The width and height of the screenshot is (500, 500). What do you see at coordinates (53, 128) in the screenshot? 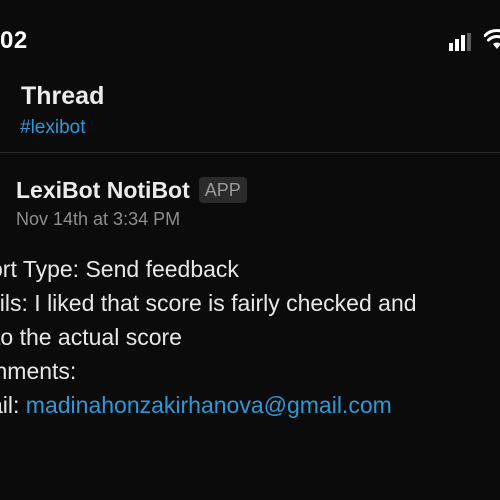
I see `channel-link: #lexibot` at bounding box center [53, 128].